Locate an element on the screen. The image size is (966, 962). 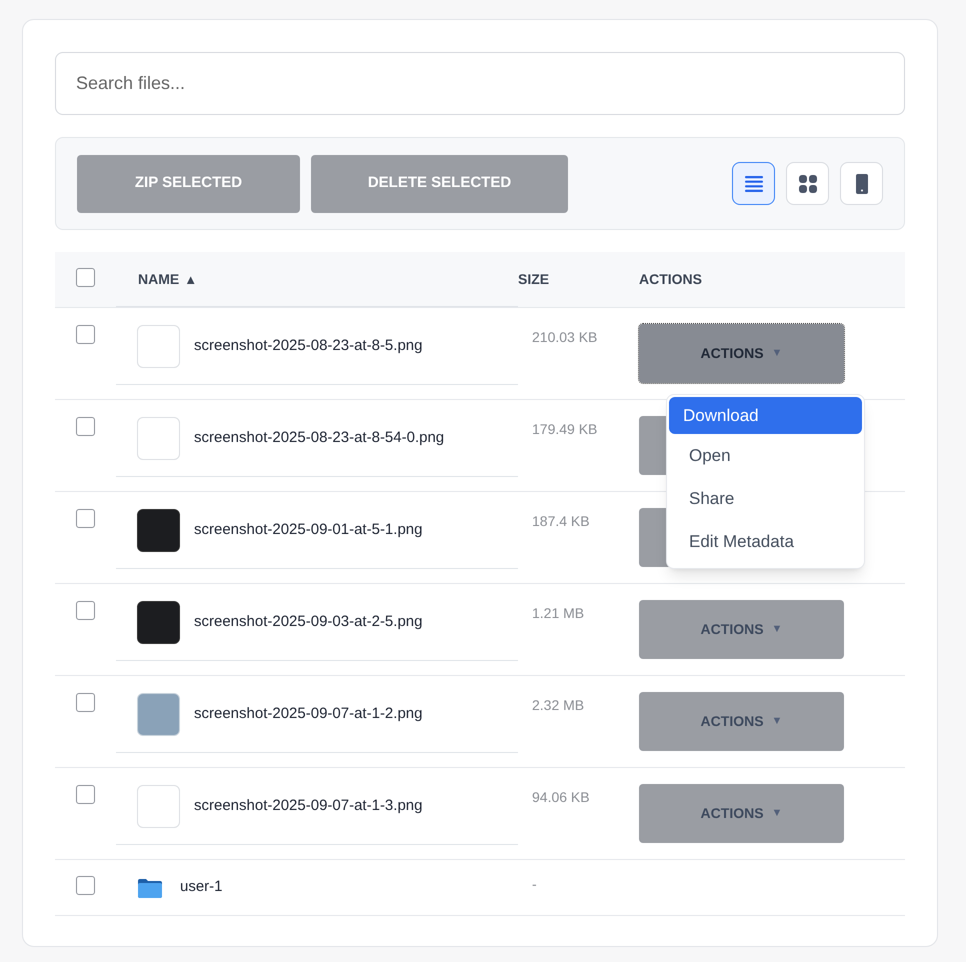
file-size: 179.49 KB is located at coordinates (565, 429).